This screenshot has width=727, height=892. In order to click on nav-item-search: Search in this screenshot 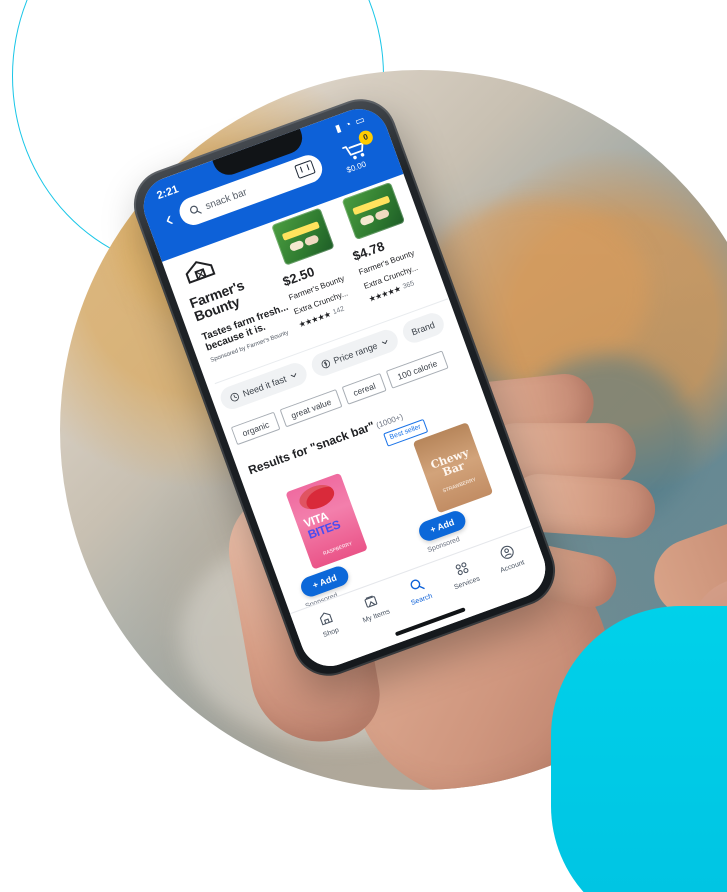, I will do `click(418, 590)`.